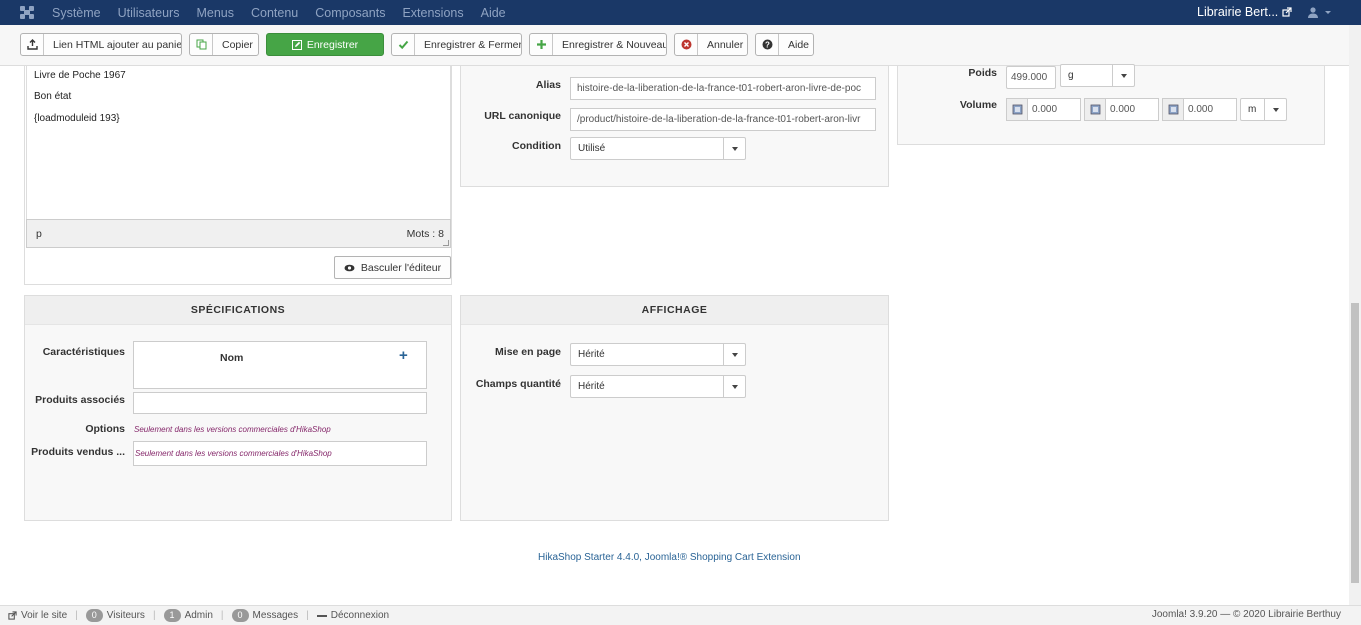 The image size is (1361, 625). What do you see at coordinates (784, 44) in the screenshot?
I see `help-button: ? Aide` at bounding box center [784, 44].